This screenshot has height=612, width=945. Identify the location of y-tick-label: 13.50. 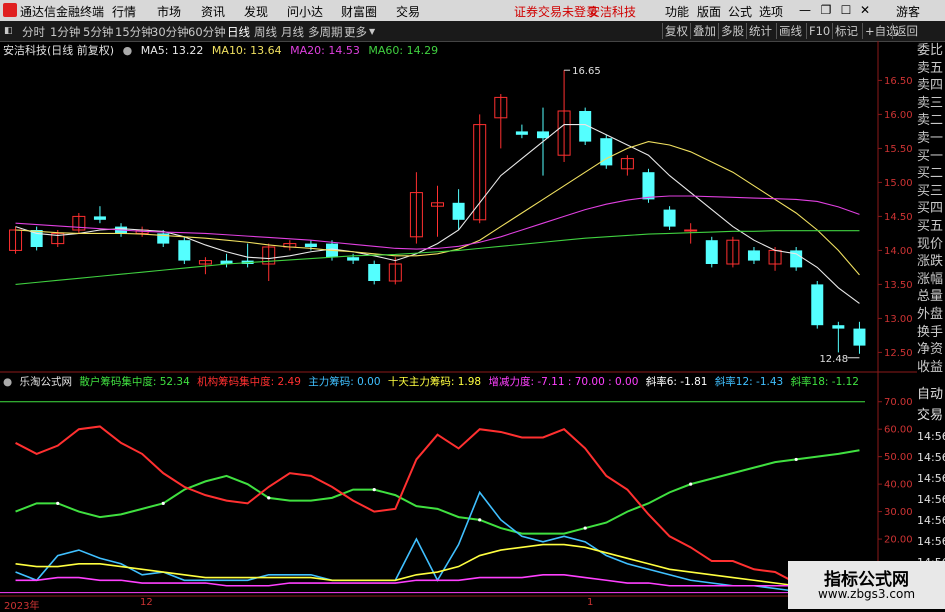
(898, 285).